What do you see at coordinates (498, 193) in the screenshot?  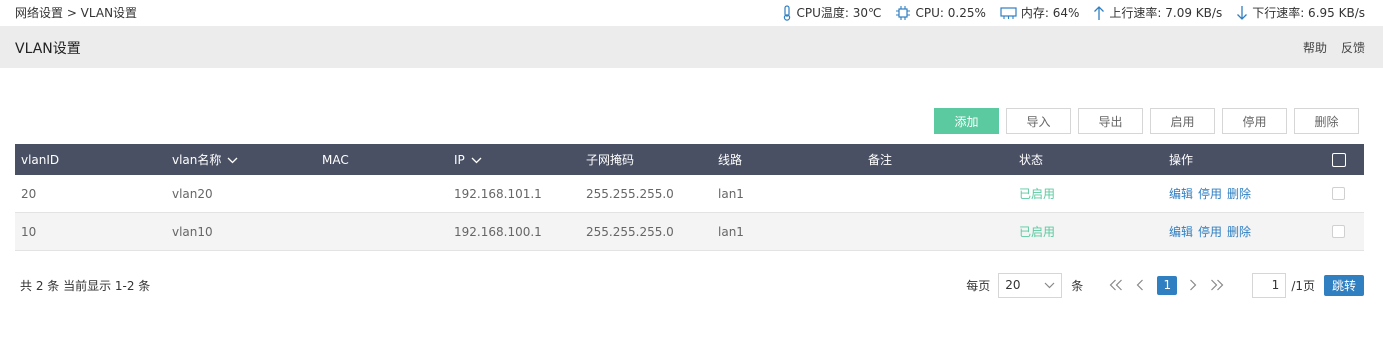 I see `cell-ip: 192.168.101.1` at bounding box center [498, 193].